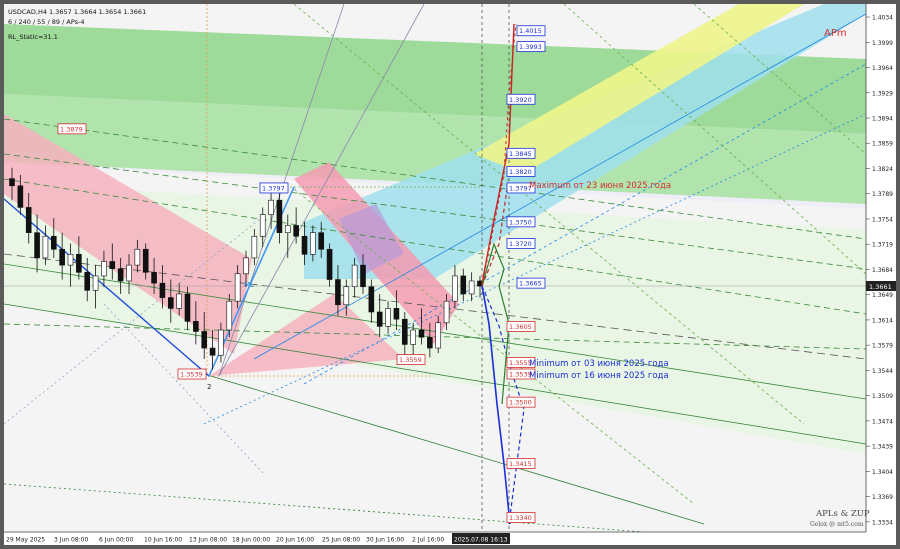 This screenshot has height=549, width=900. Describe the element at coordinates (208, 540) in the screenshot. I see `x-tick-label: 13 Jun 08:00` at that location.